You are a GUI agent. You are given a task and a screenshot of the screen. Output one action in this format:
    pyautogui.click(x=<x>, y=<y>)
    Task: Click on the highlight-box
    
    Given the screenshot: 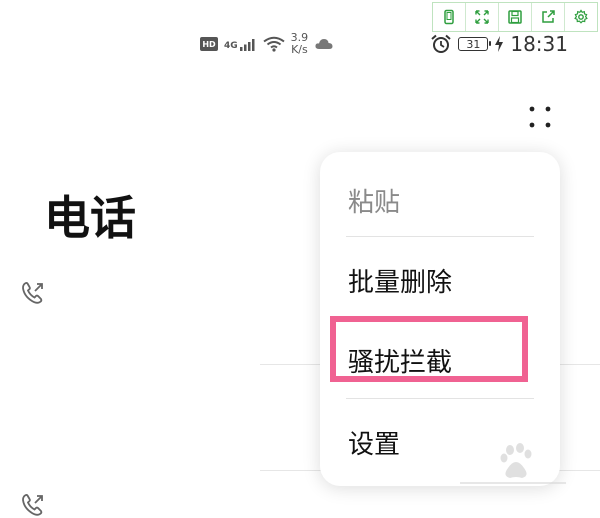 What is the action you would take?
    pyautogui.click(x=429, y=349)
    